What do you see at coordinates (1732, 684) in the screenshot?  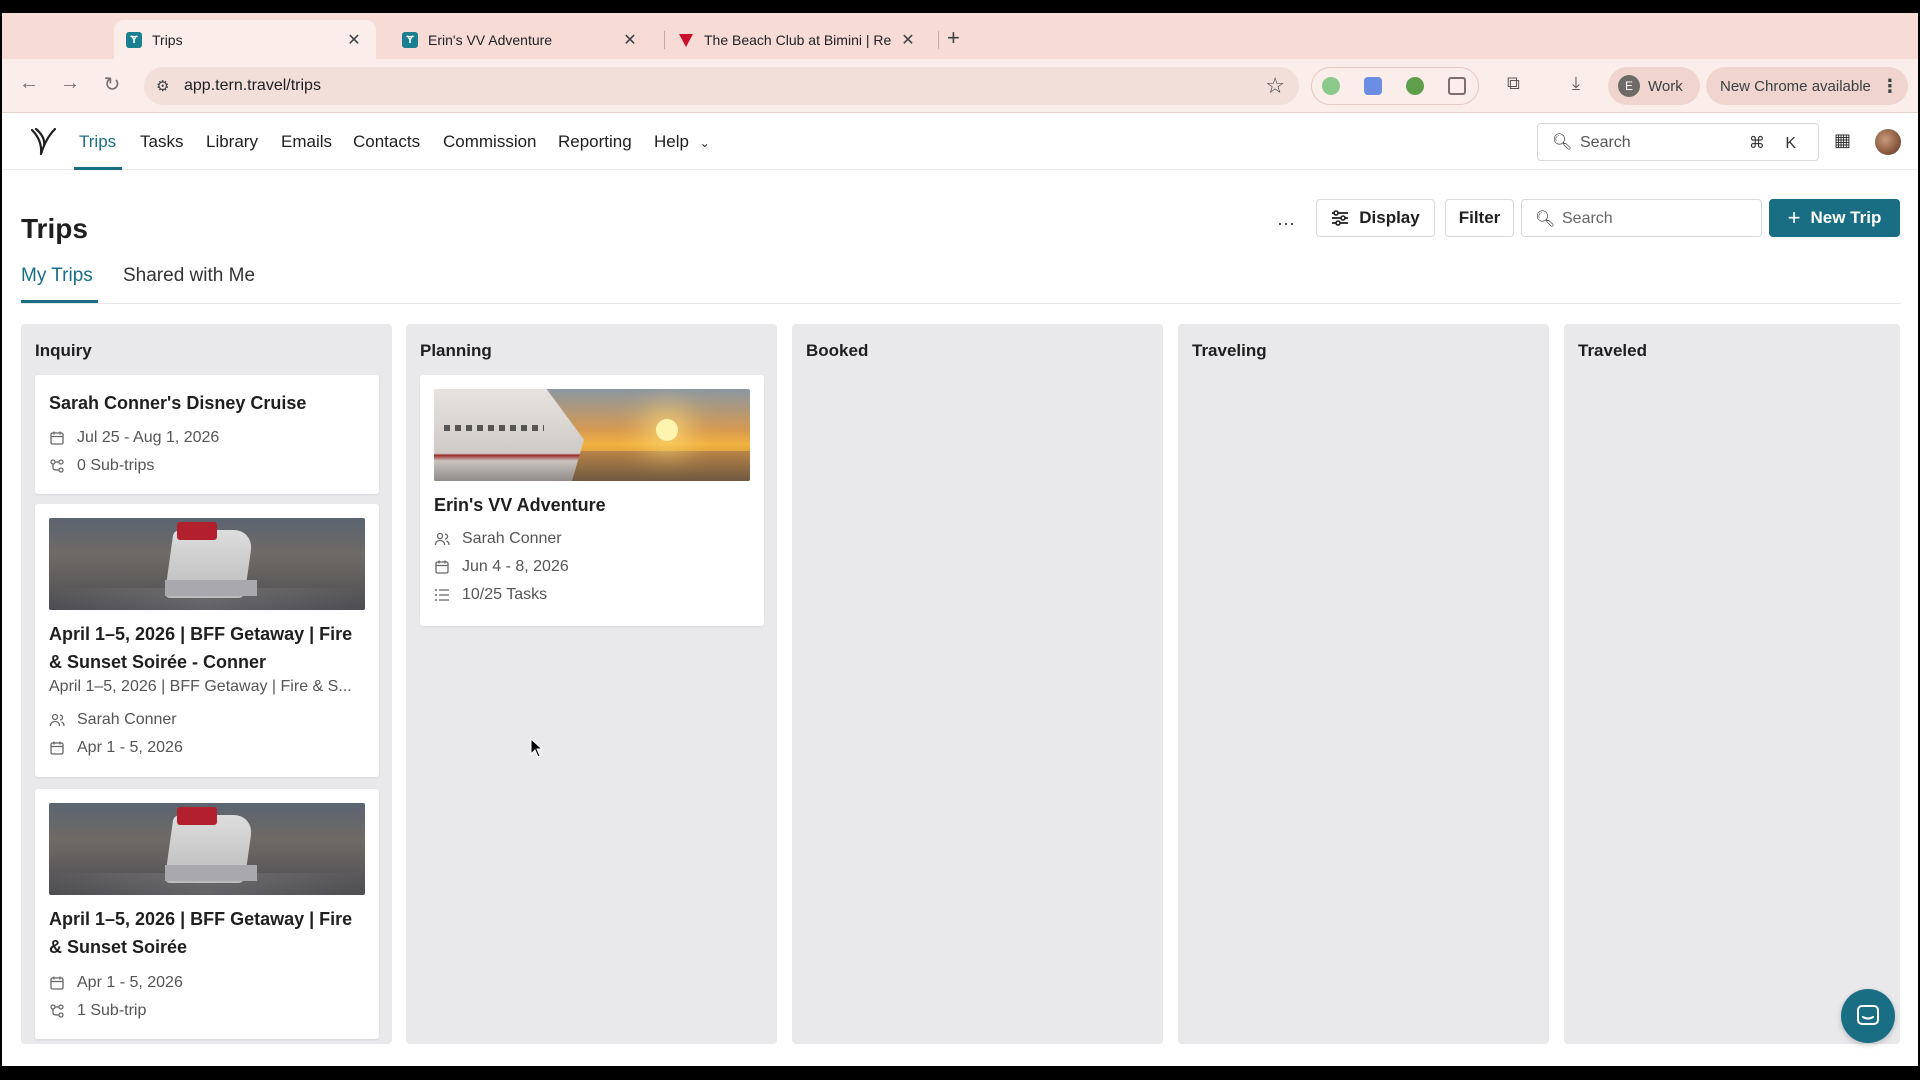 I see `board-column-traveled: Traveled` at bounding box center [1732, 684].